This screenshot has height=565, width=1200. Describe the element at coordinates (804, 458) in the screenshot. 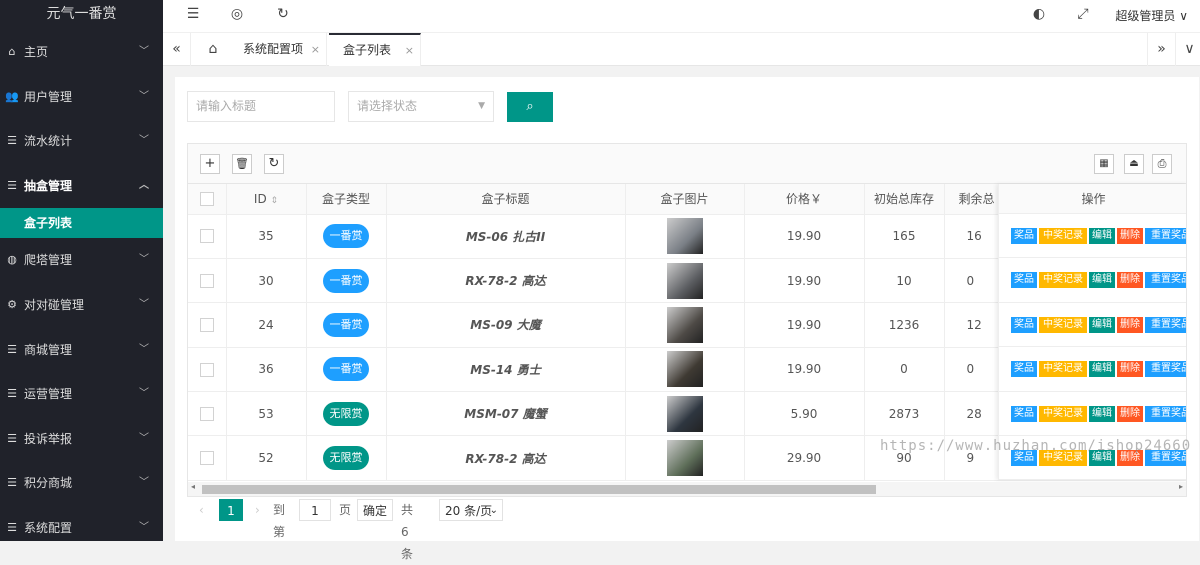

I see `price-cell: 29.90` at that location.